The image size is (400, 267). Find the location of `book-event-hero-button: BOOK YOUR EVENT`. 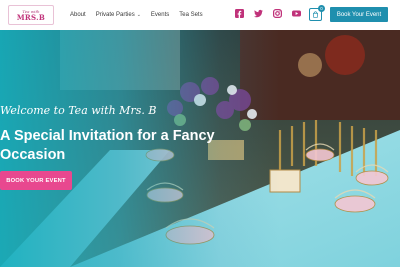

book-event-hero-button: BOOK YOUR EVENT is located at coordinates (36, 180).